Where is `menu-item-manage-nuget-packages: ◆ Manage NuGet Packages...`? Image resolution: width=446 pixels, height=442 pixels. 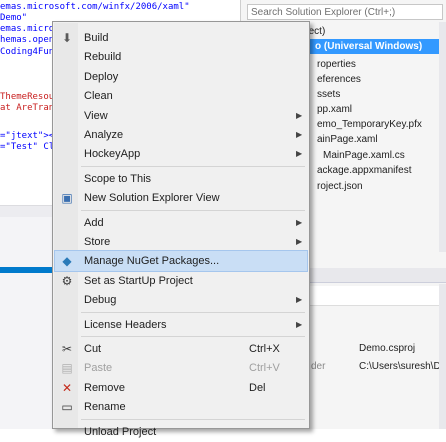
menu-item-manage-nuget-packages: ◆ Manage NuGet Packages... is located at coordinates (181, 261).